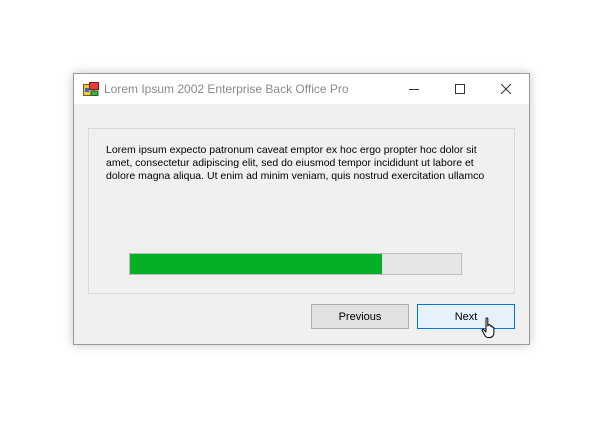 The height and width of the screenshot is (422, 594). I want to click on progress-bar, so click(295, 264).